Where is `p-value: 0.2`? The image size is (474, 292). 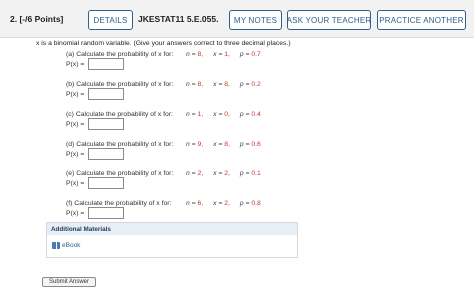
p-value: 0.2 is located at coordinates (256, 84).